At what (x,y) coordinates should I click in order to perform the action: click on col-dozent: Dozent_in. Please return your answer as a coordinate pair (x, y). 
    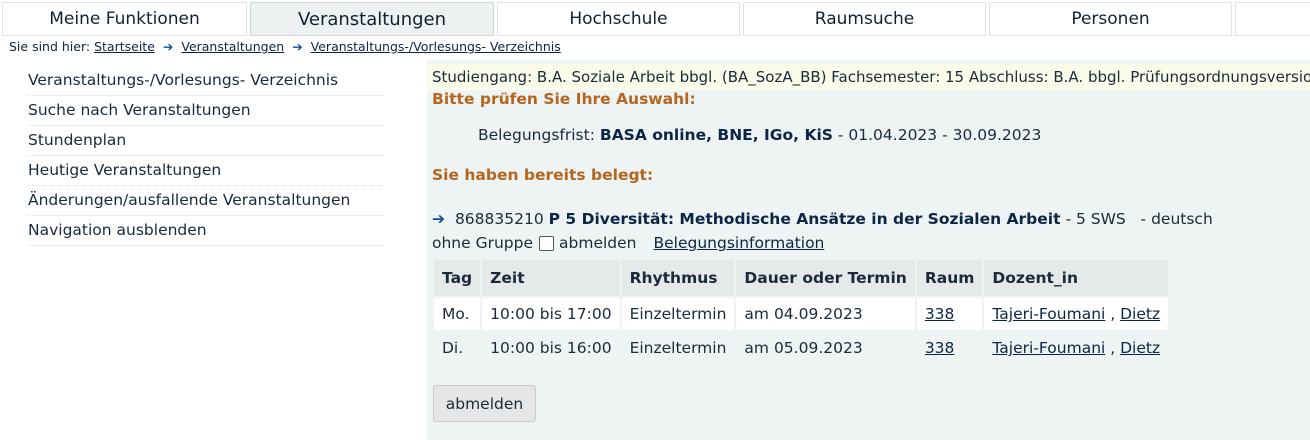
    Looking at the image, I should click on (1076, 278).